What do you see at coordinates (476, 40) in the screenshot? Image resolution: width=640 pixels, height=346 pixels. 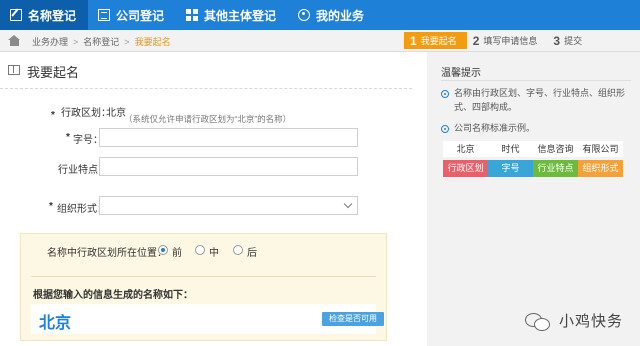 I see `step-number: 2` at bounding box center [476, 40].